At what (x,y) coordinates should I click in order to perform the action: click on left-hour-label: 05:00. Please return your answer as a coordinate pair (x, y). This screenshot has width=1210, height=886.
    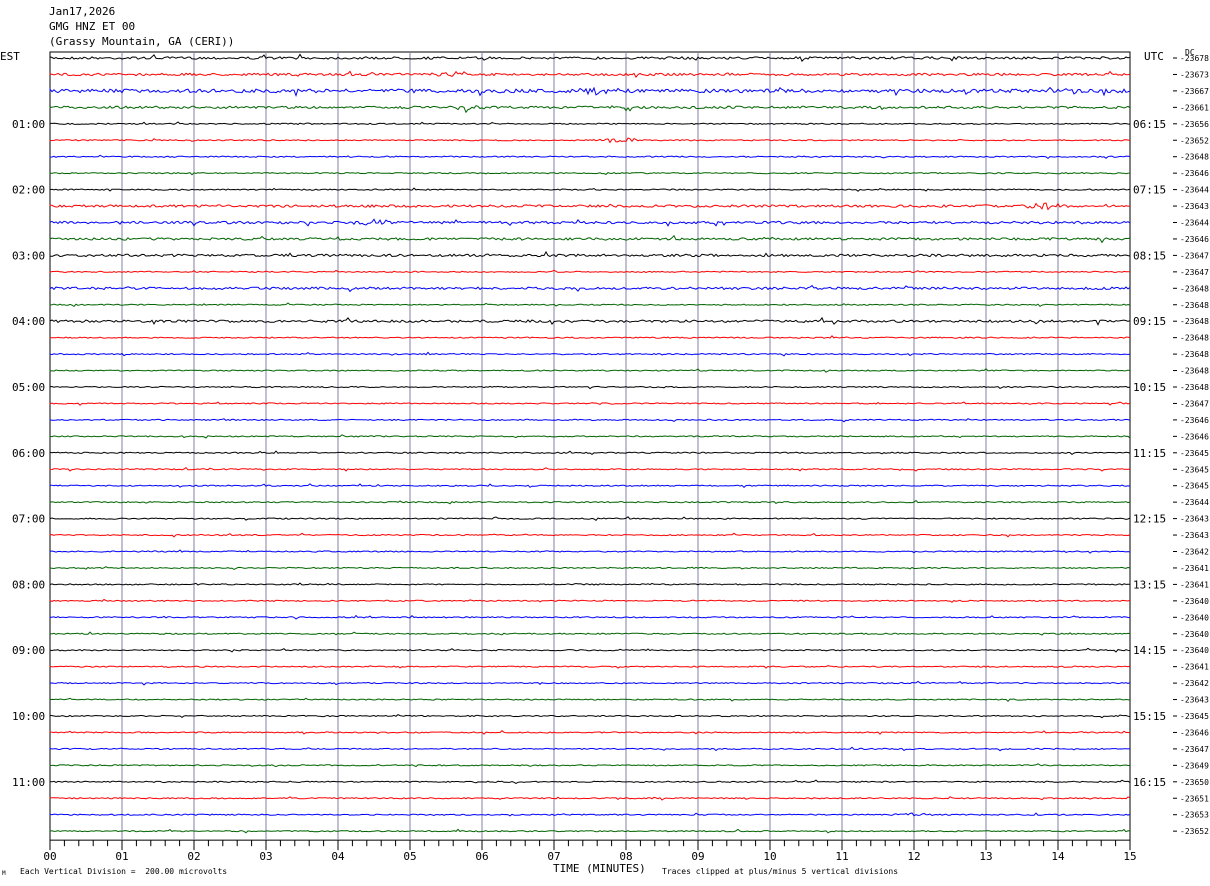
    Looking at the image, I should click on (28, 387).